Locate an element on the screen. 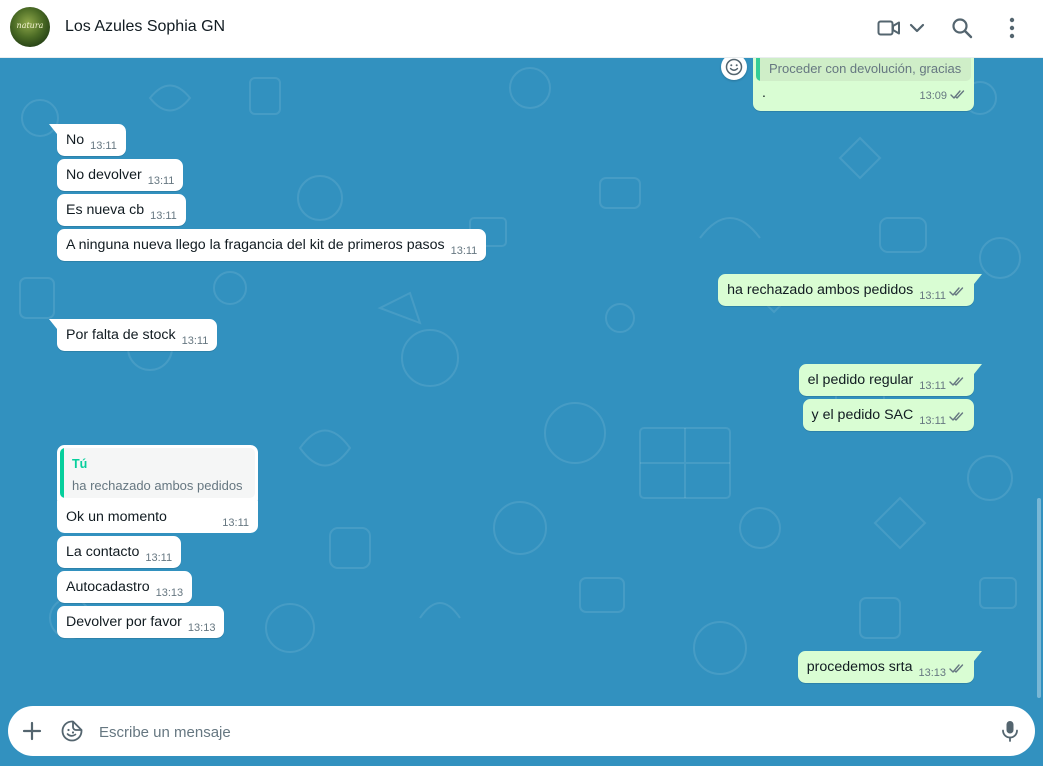 The width and height of the screenshot is (1043, 766). composer-footer is located at coordinates (521, 735).